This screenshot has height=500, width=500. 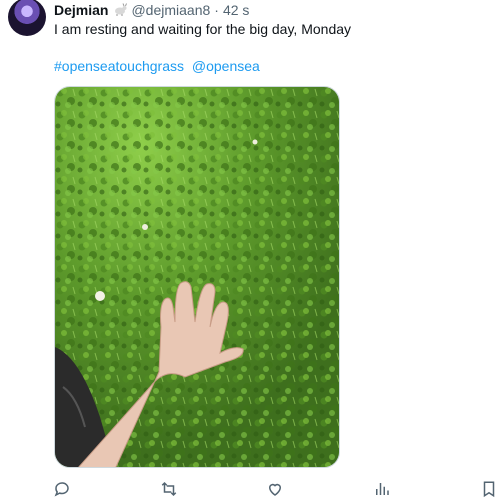 I want to click on author-handle: @dejmiaan8, so click(x=170, y=10).